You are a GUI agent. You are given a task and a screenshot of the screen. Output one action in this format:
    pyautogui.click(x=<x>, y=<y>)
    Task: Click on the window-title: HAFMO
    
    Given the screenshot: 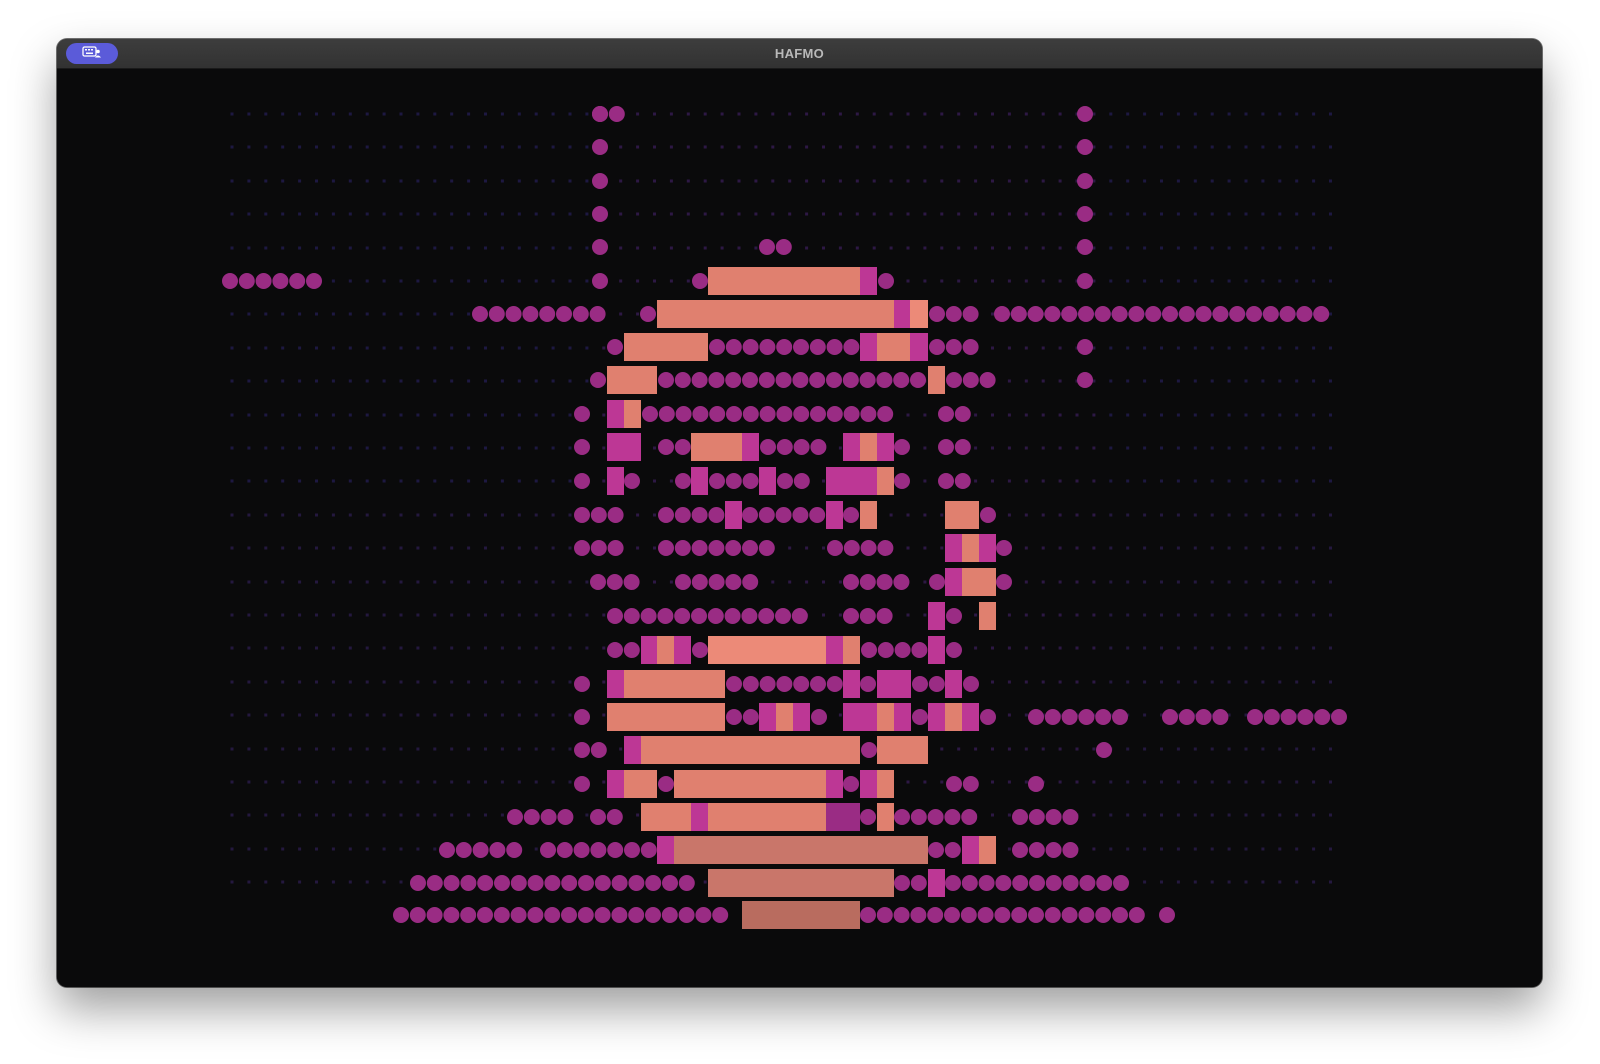 What is the action you would take?
    pyautogui.click(x=799, y=53)
    